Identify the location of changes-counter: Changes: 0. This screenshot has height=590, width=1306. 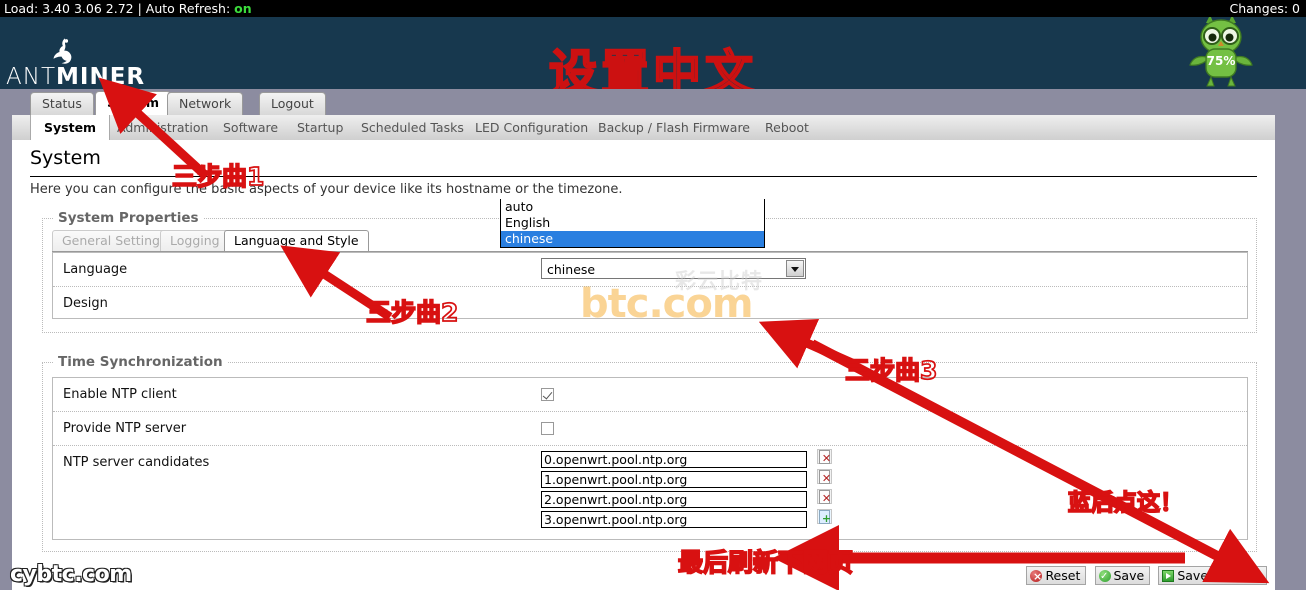
(1264, 8).